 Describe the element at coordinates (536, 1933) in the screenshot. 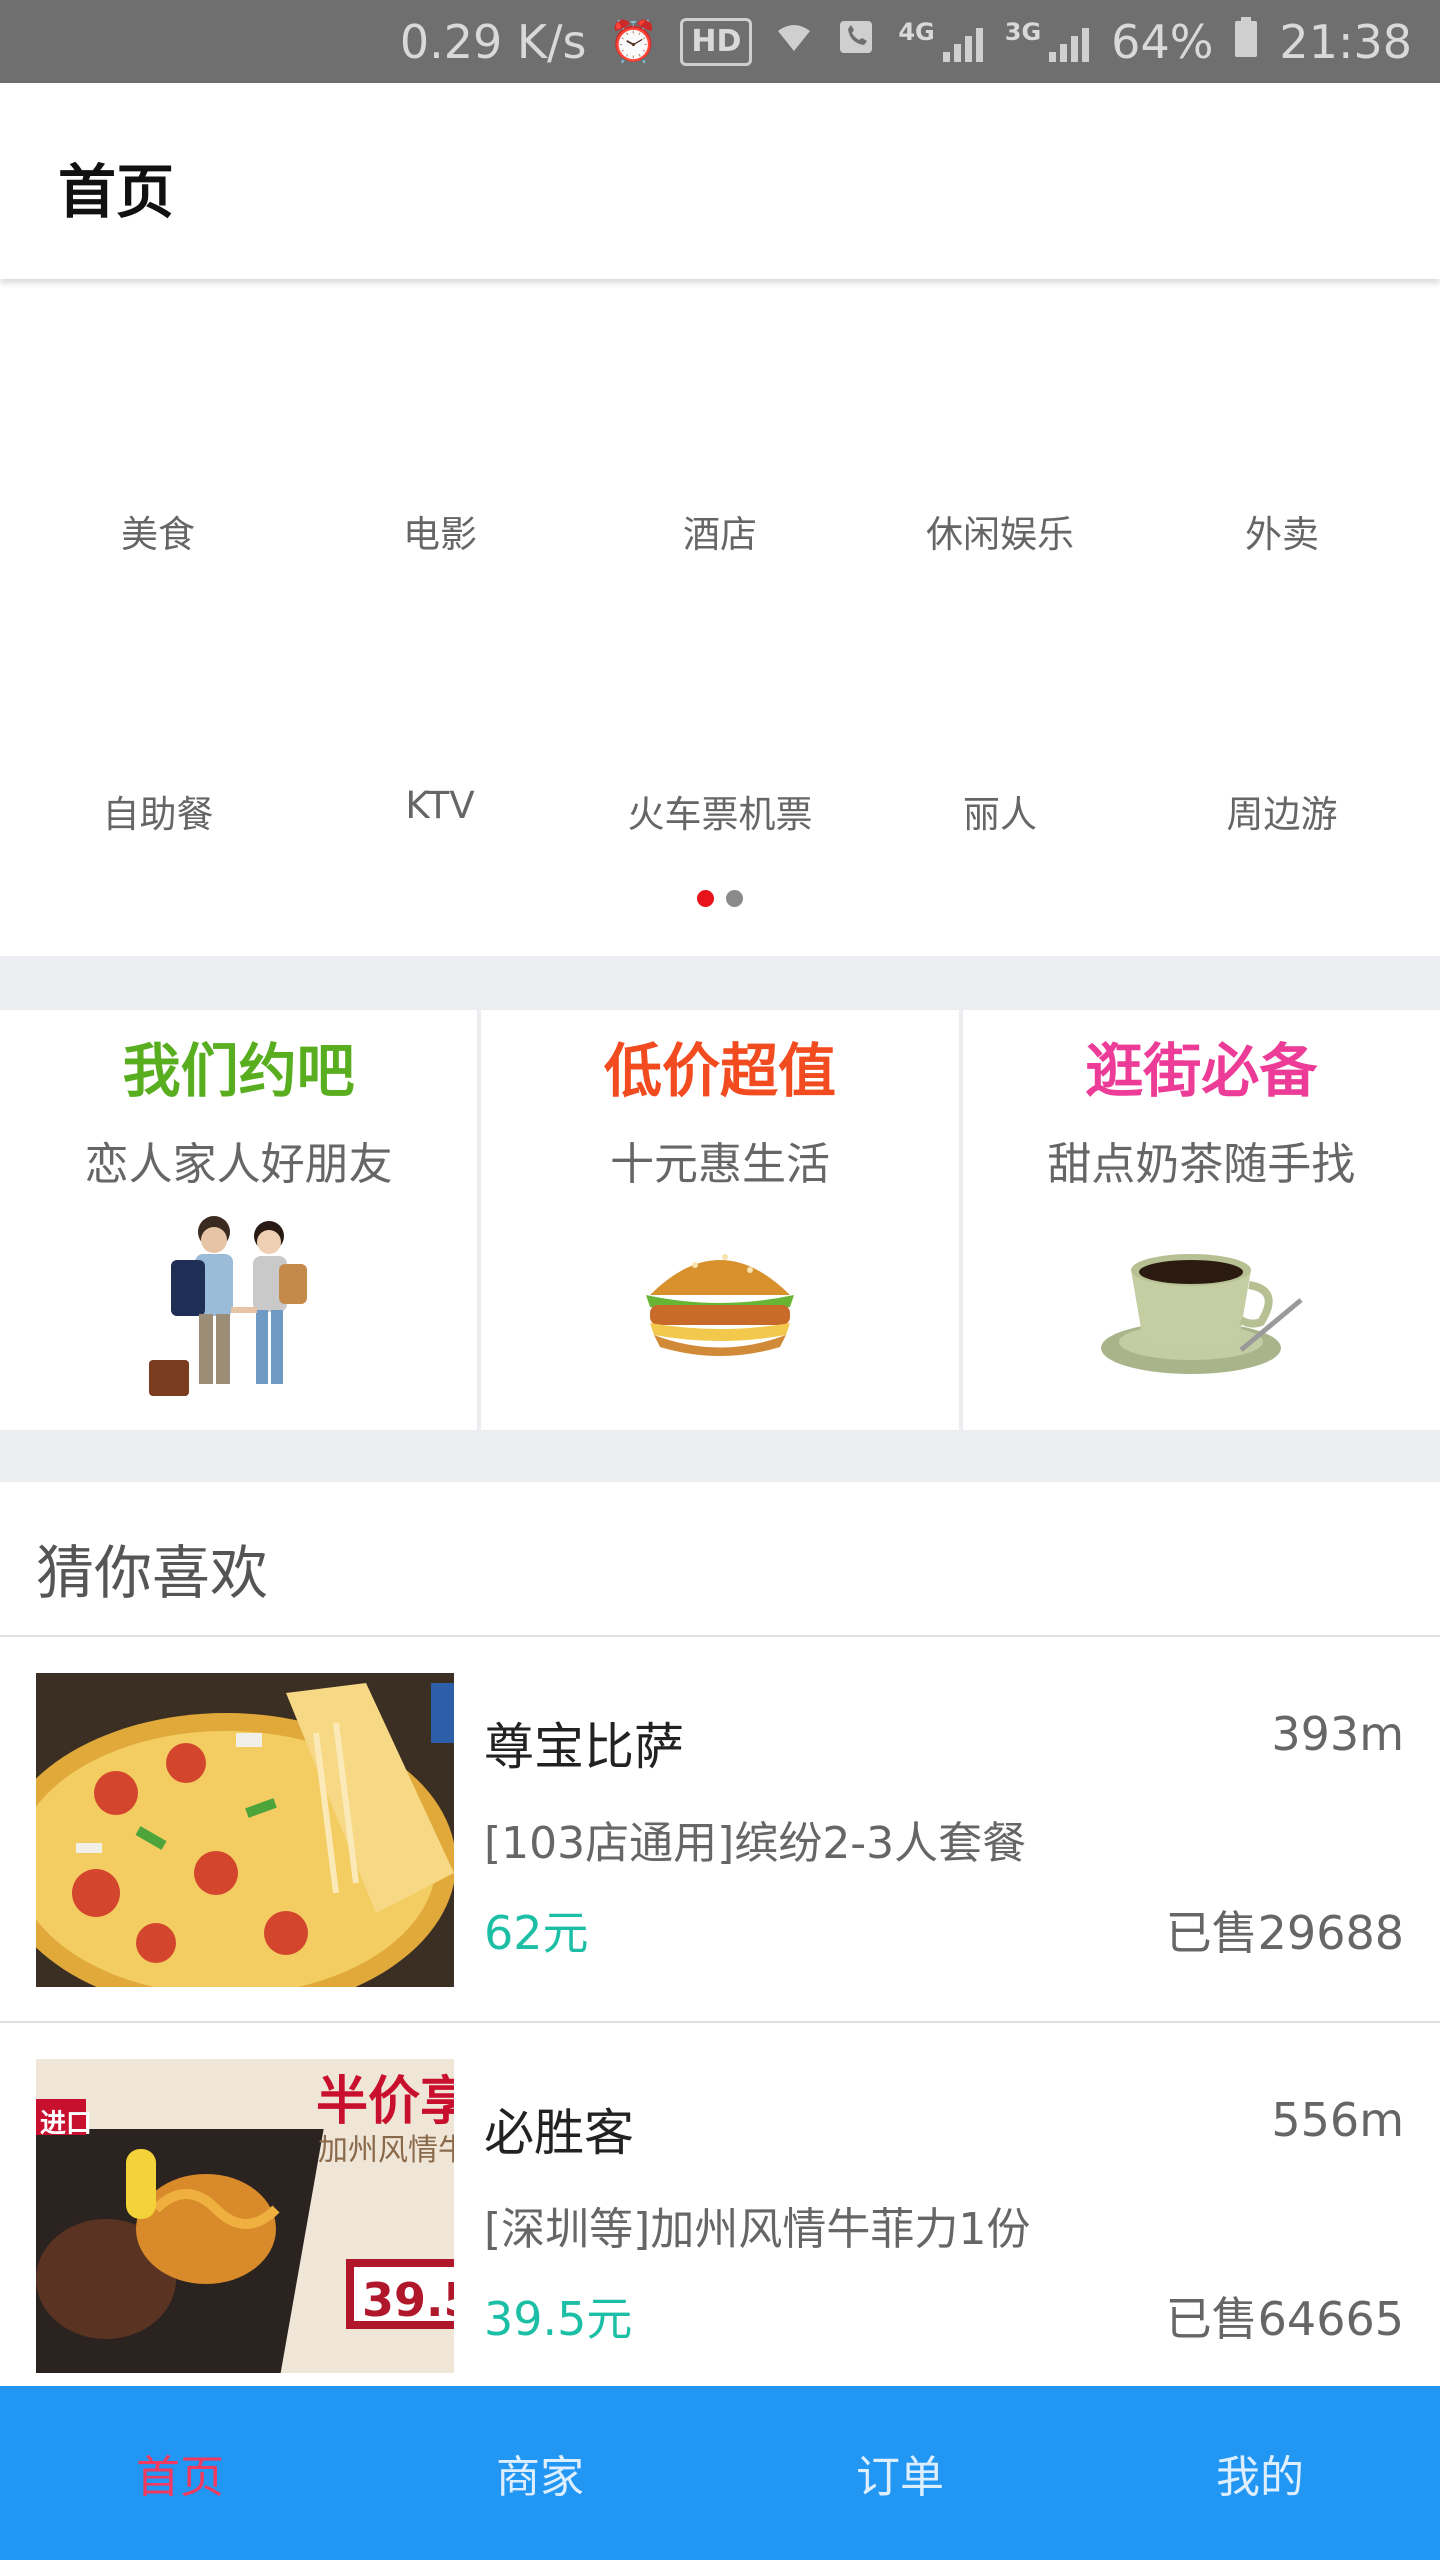

I see `deal-price: 62元` at that location.